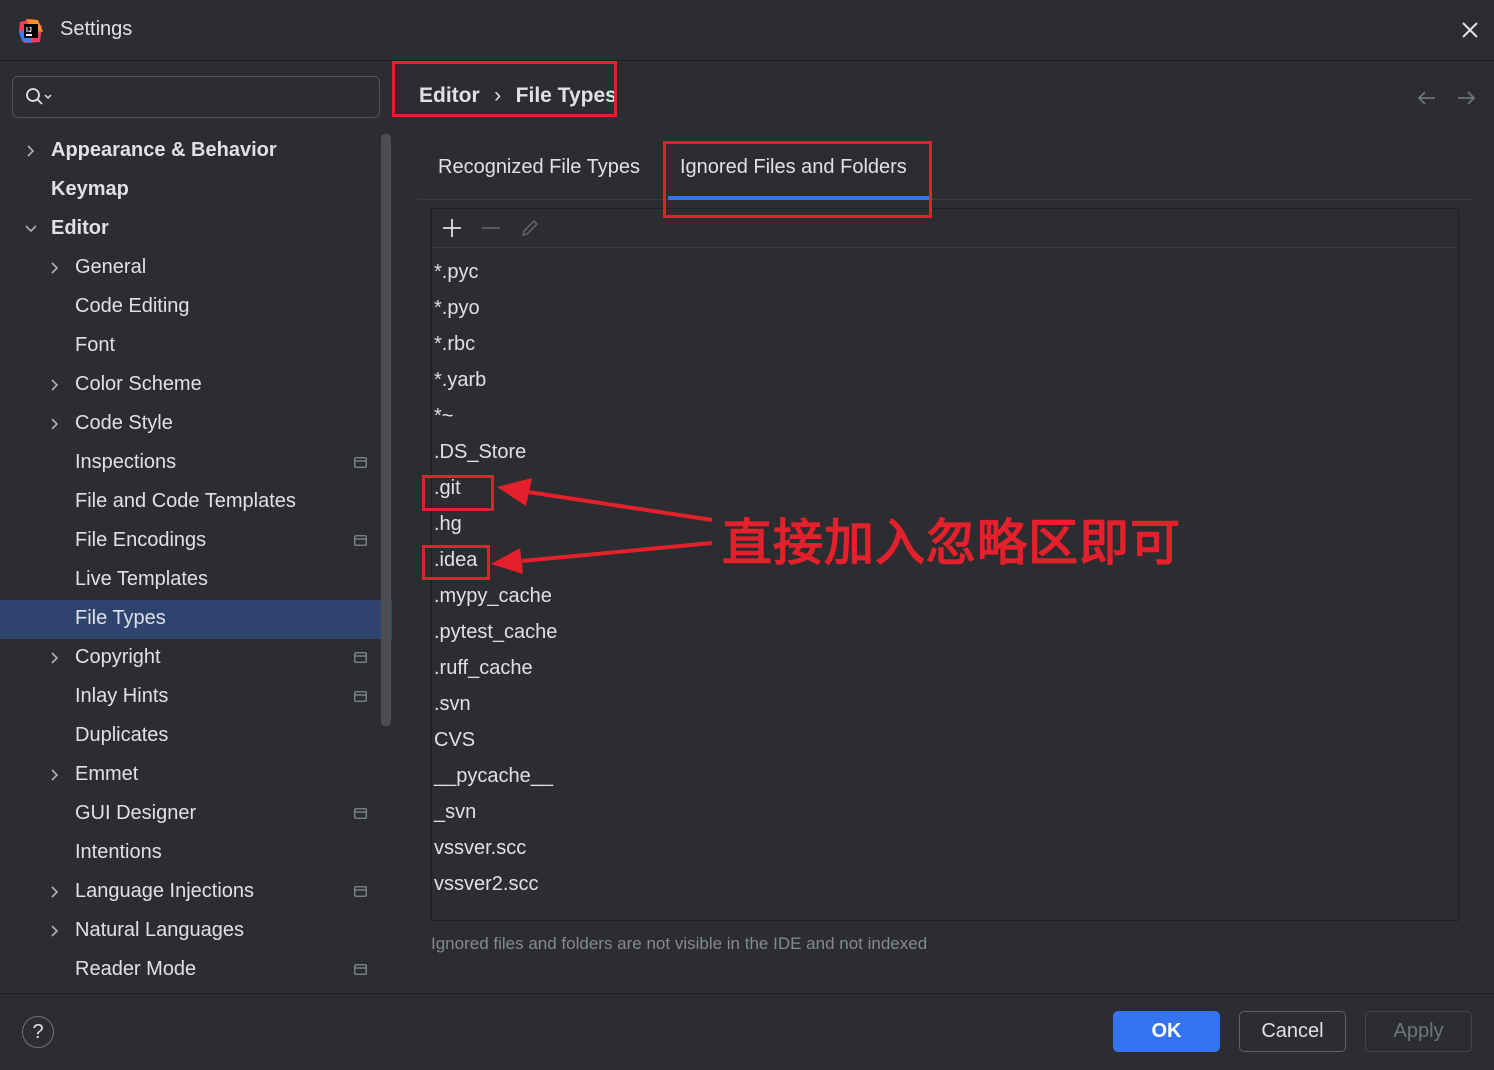 The width and height of the screenshot is (1494, 1070). Describe the element at coordinates (165, 891) in the screenshot. I see `sidebar-item-label: Language Injections` at that location.